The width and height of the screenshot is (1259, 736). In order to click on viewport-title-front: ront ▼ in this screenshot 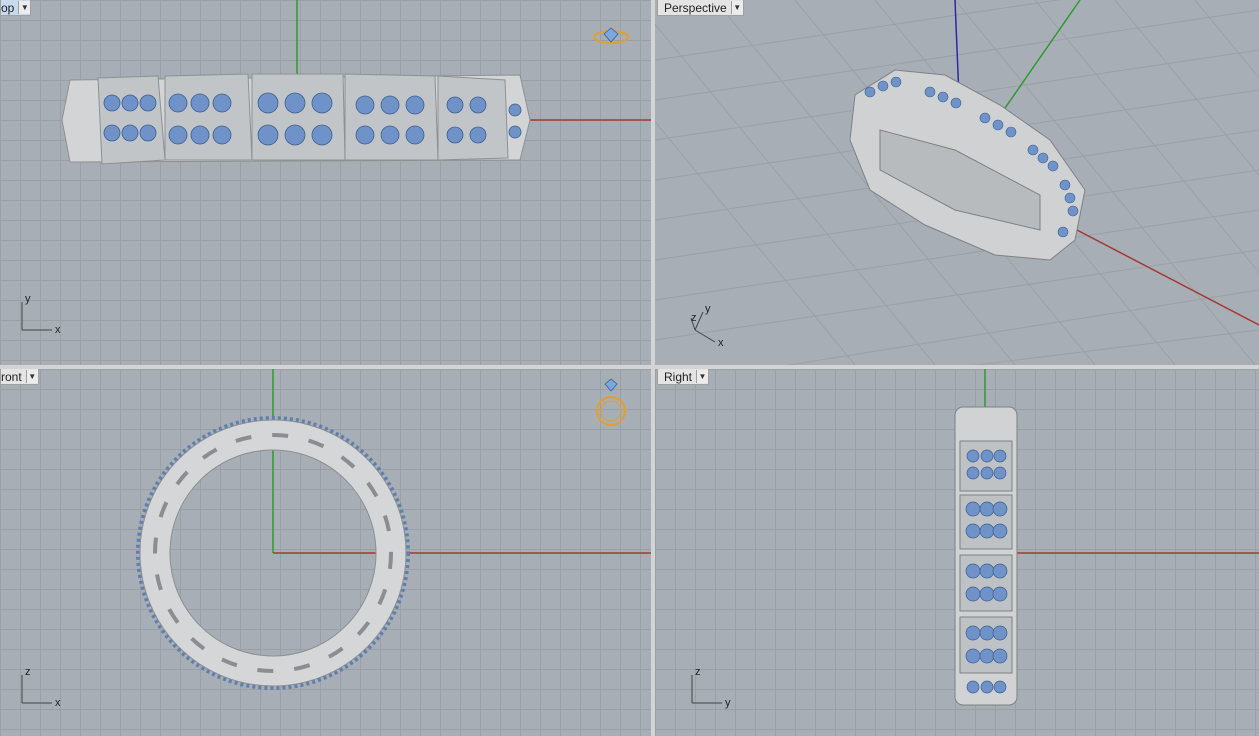, I will do `click(19, 377)`.